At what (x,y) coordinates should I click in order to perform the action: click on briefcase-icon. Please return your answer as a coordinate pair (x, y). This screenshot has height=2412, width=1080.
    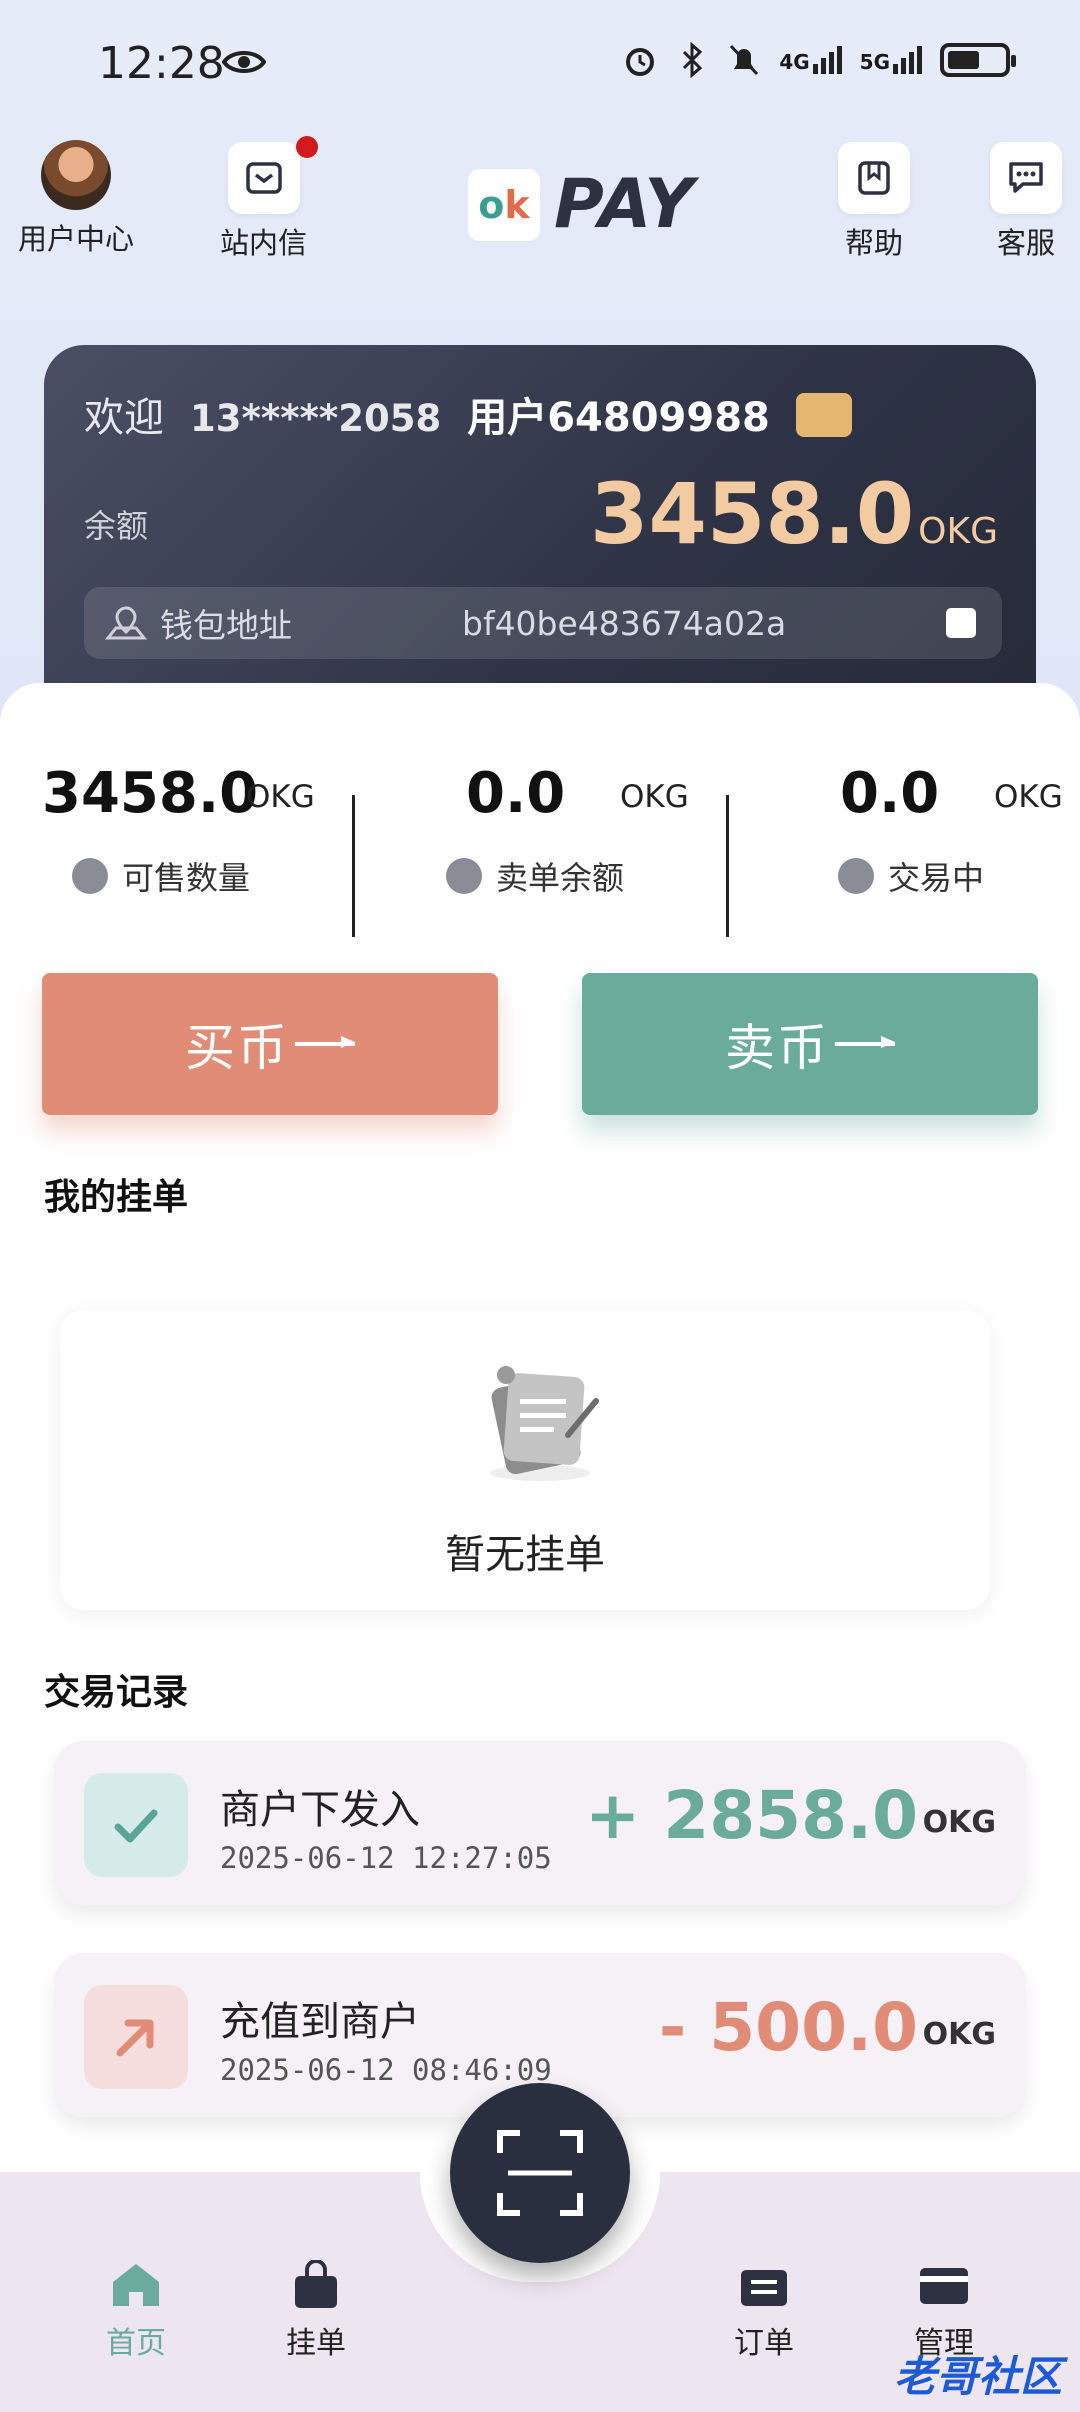
    Looking at the image, I should click on (764, 2288).